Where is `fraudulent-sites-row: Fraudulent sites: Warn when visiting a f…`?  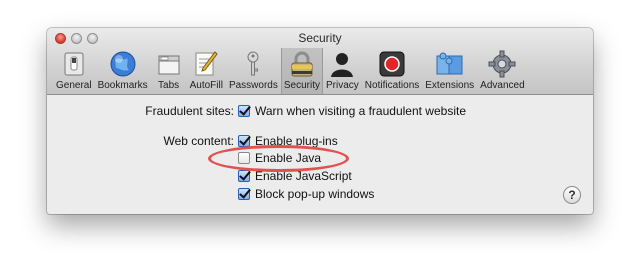
fraudulent-sites-row: Fraudulent sites: Warn when visiting a f… is located at coordinates (320, 111).